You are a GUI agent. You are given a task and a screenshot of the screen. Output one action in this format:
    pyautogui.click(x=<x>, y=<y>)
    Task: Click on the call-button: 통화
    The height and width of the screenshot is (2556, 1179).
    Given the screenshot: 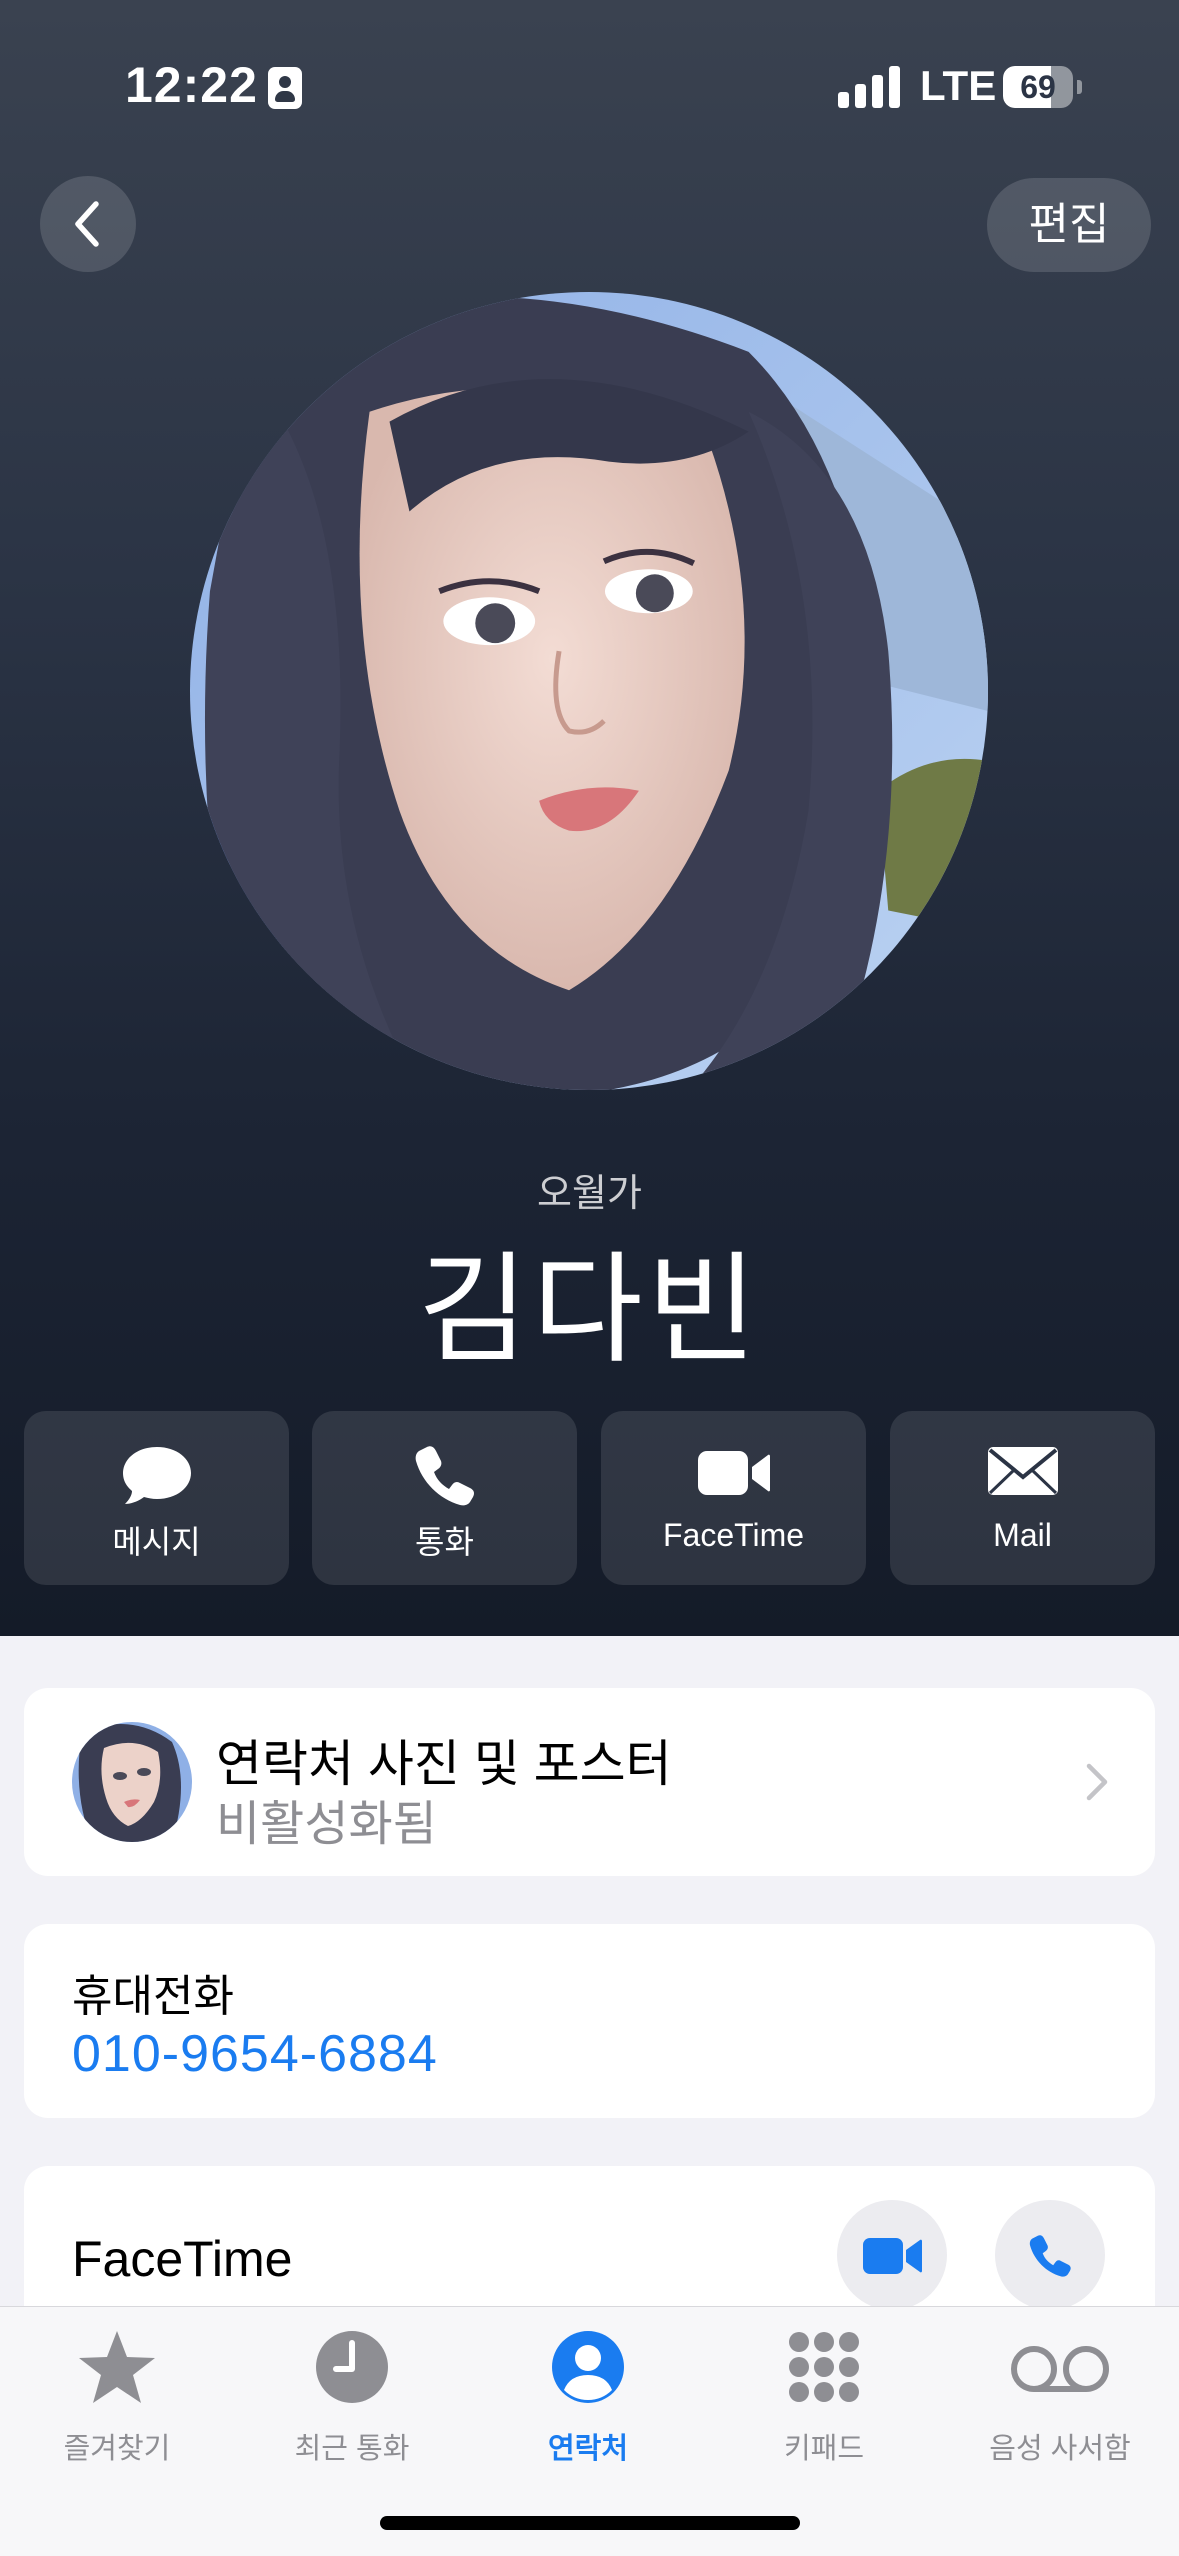 What is the action you would take?
    pyautogui.click(x=444, y=1498)
    